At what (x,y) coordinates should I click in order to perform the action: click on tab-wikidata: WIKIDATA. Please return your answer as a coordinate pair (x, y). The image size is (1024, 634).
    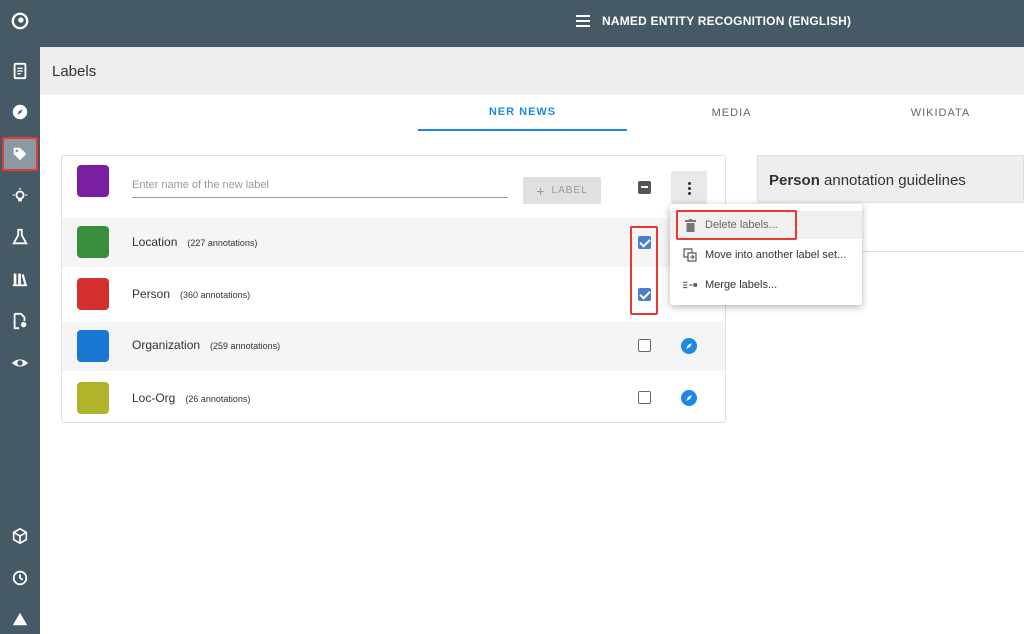
    Looking at the image, I should click on (930, 113).